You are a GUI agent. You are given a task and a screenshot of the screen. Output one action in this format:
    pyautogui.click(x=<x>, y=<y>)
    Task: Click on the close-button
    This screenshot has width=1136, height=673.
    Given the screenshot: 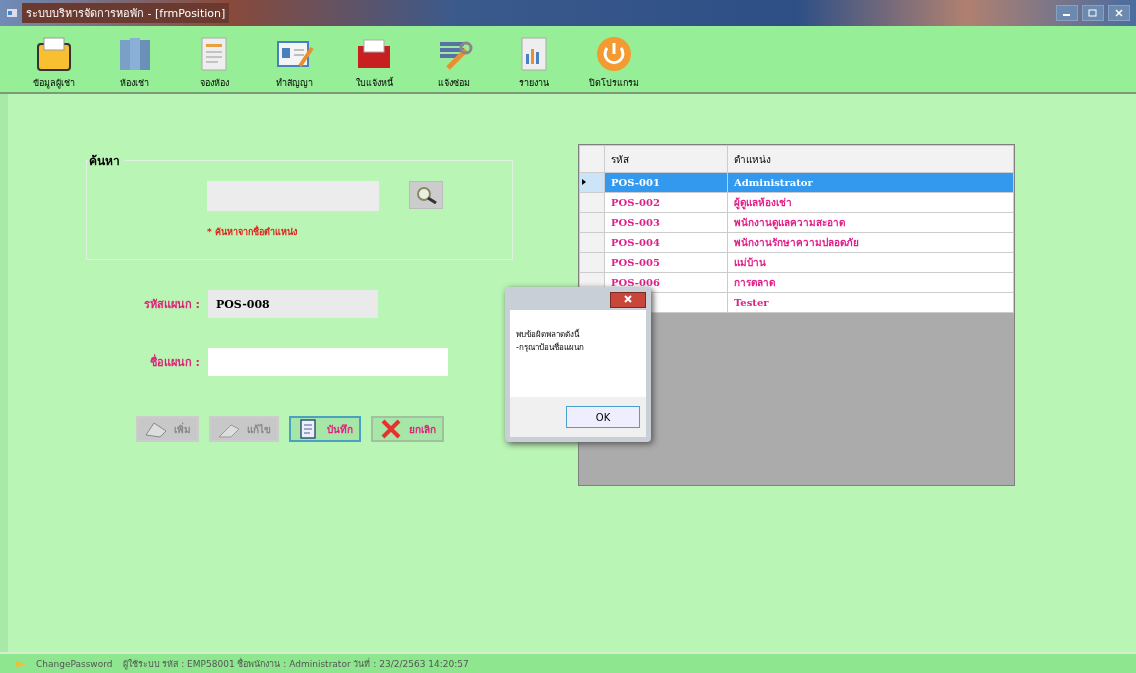 What is the action you would take?
    pyautogui.click(x=628, y=300)
    